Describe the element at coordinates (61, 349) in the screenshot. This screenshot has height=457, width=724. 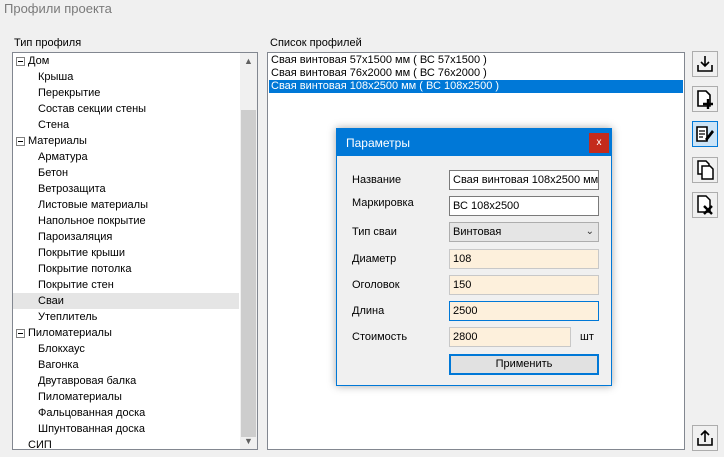
I see `tree-item-label: Блокхаус` at that location.